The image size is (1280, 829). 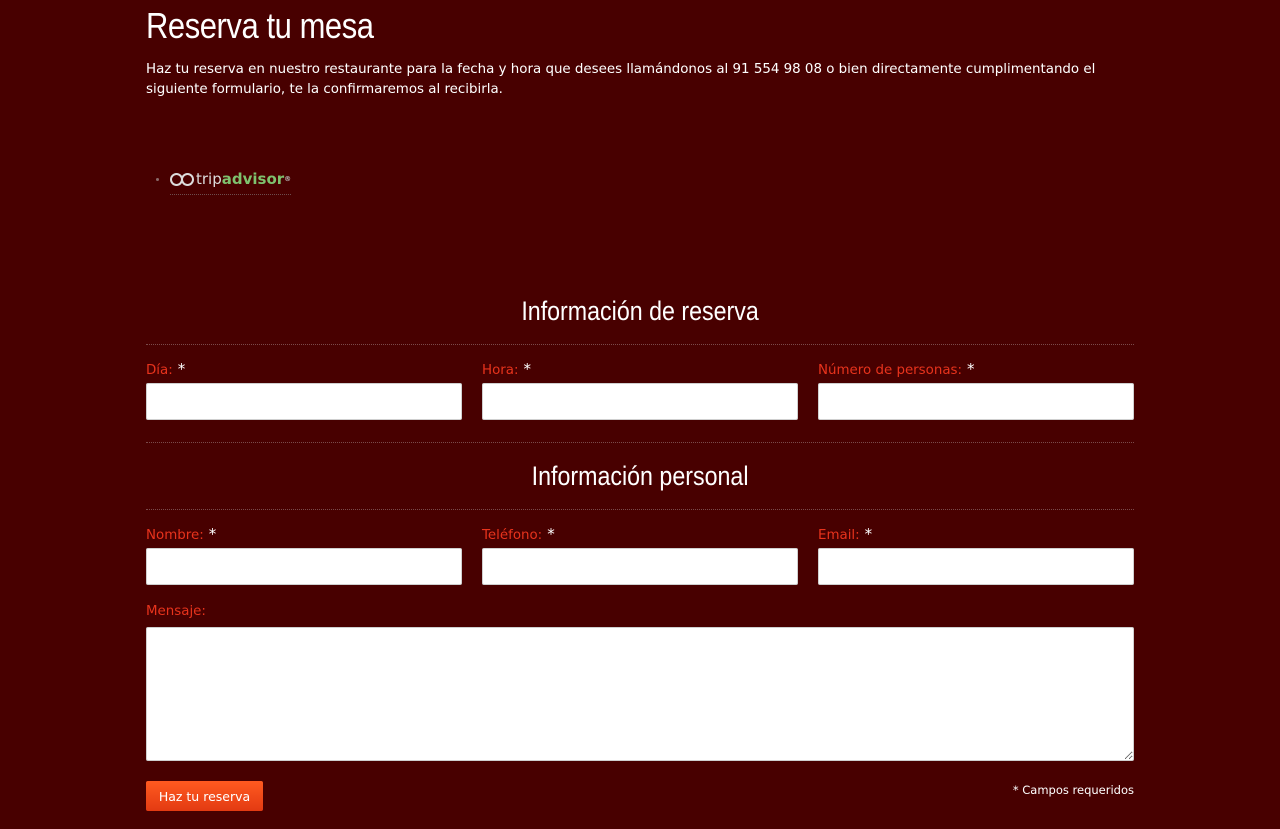 I want to click on party-size-field: Número de personas: *, so click(x=976, y=389).